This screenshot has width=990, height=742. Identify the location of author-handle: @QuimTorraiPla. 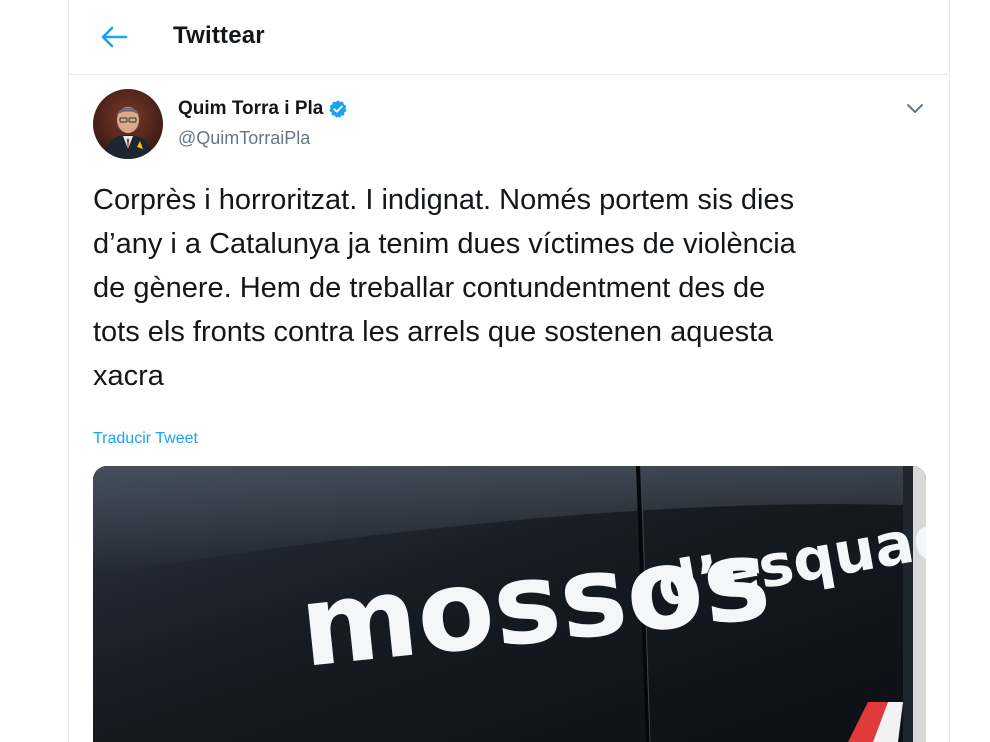
(244, 138).